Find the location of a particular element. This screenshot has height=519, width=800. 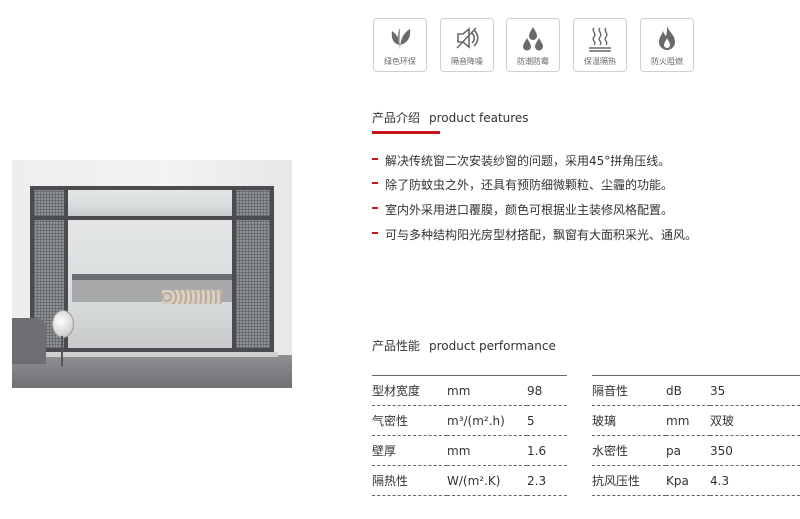

heat-icon is located at coordinates (600, 39).